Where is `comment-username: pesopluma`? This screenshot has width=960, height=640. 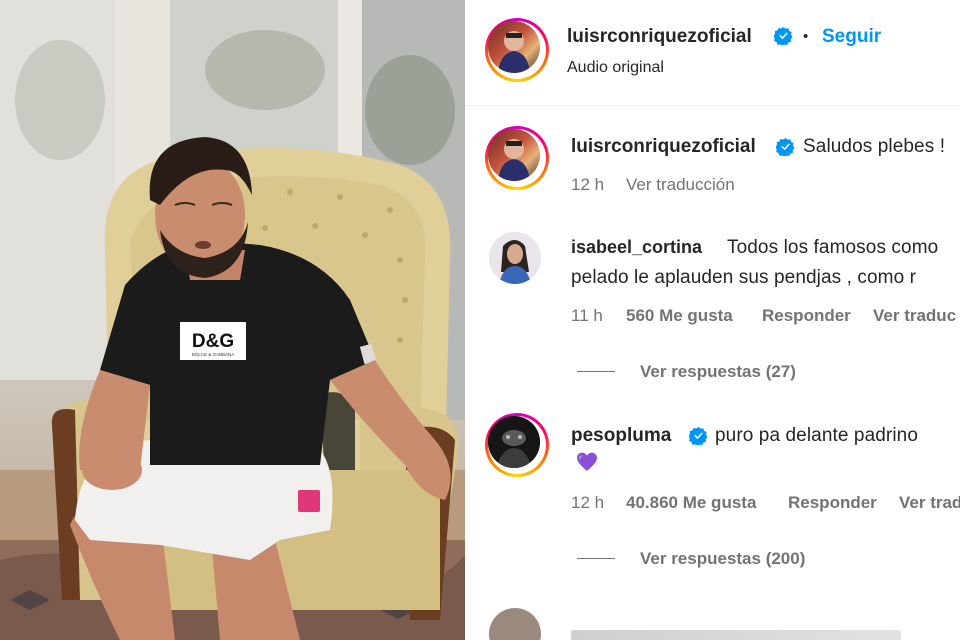
comment-username: pesopluma is located at coordinates (621, 436).